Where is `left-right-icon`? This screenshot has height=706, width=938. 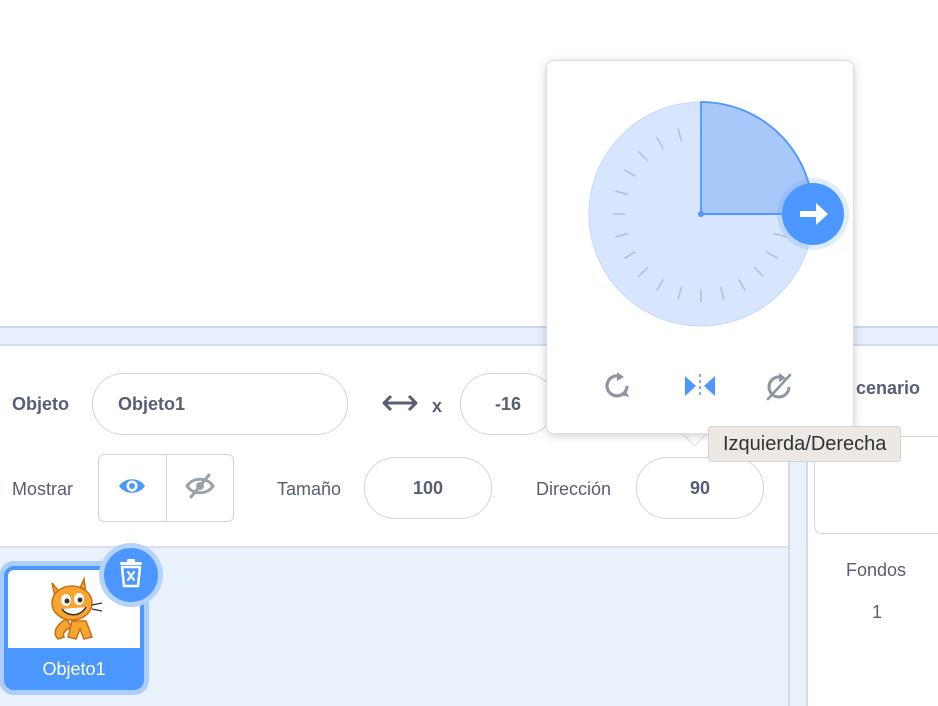 left-right-icon is located at coordinates (700, 388).